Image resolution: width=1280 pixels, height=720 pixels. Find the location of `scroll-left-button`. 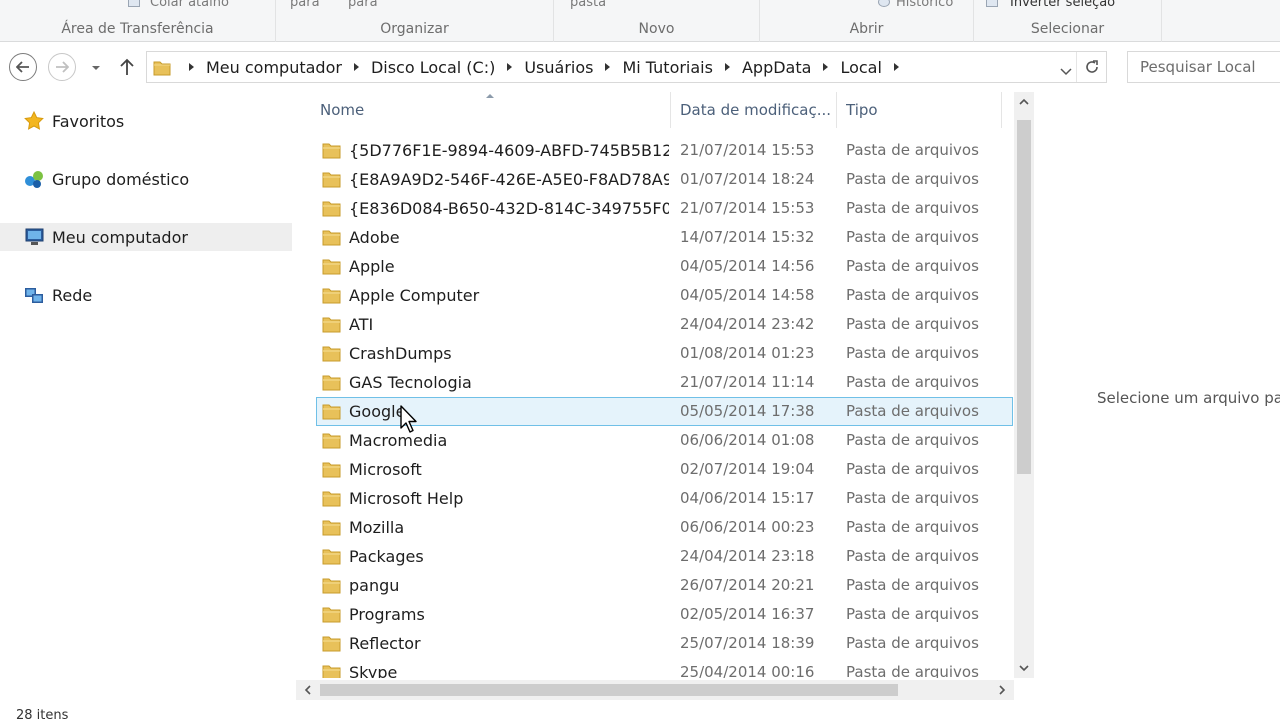

scroll-left-button is located at coordinates (308, 690).